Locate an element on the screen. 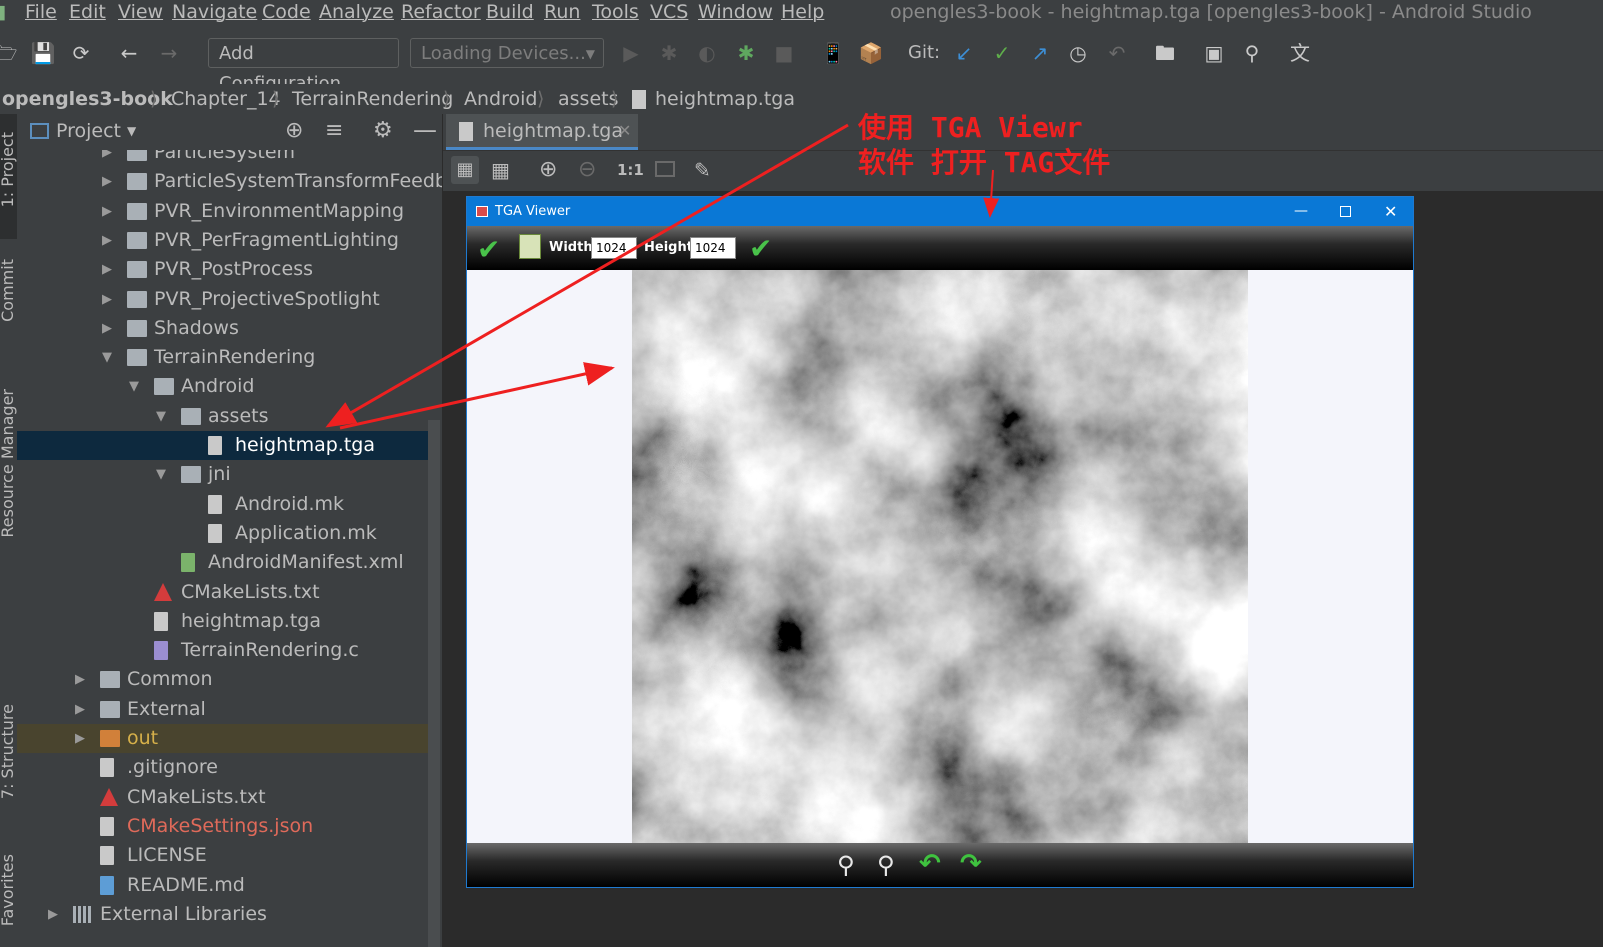 The image size is (1603, 947). arrow-to-viewer is located at coordinates (991, 193).